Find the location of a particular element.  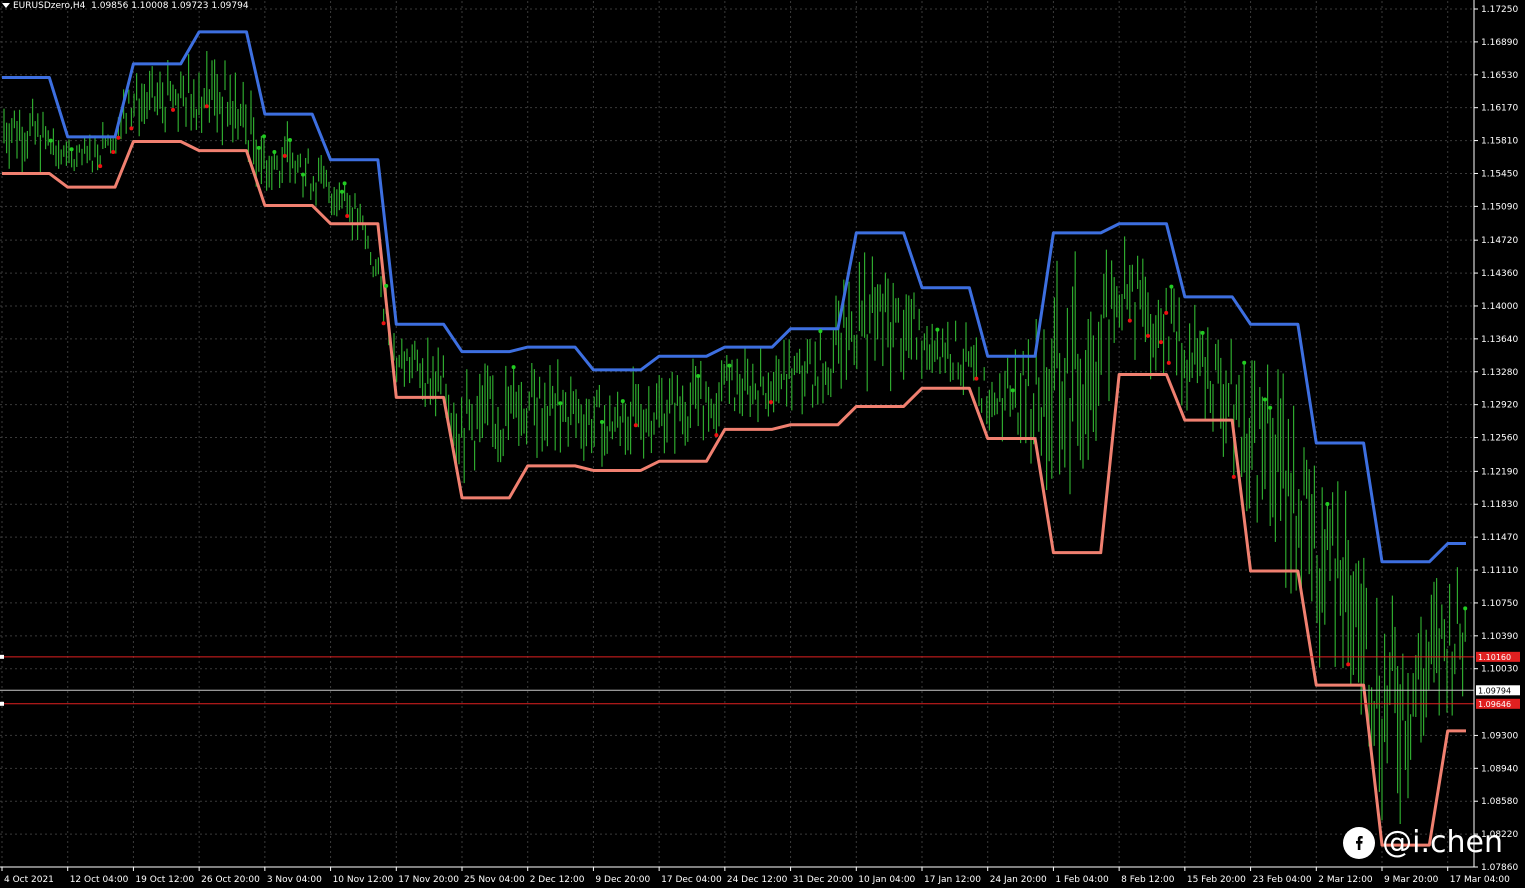

price-axis-label: 1.12560 is located at coordinates (1499, 439).